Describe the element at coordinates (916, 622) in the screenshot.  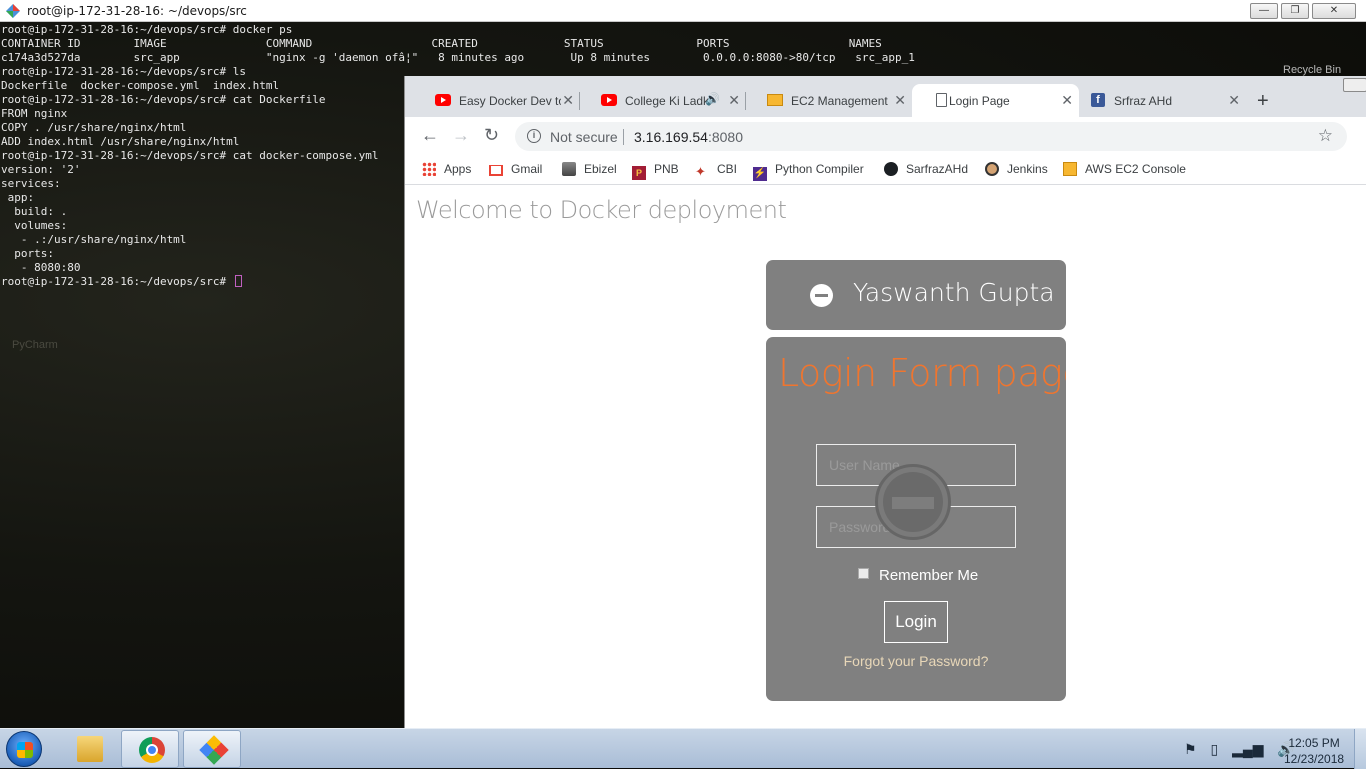
I see `login-button: Login` at that location.